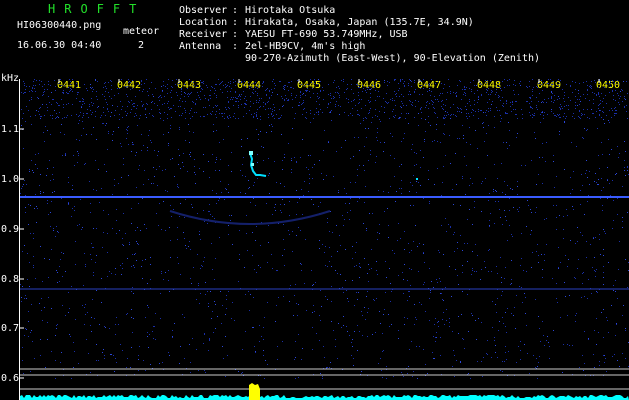  Describe the element at coordinates (235, 34) in the screenshot. I see `info-sep-3: :` at that location.